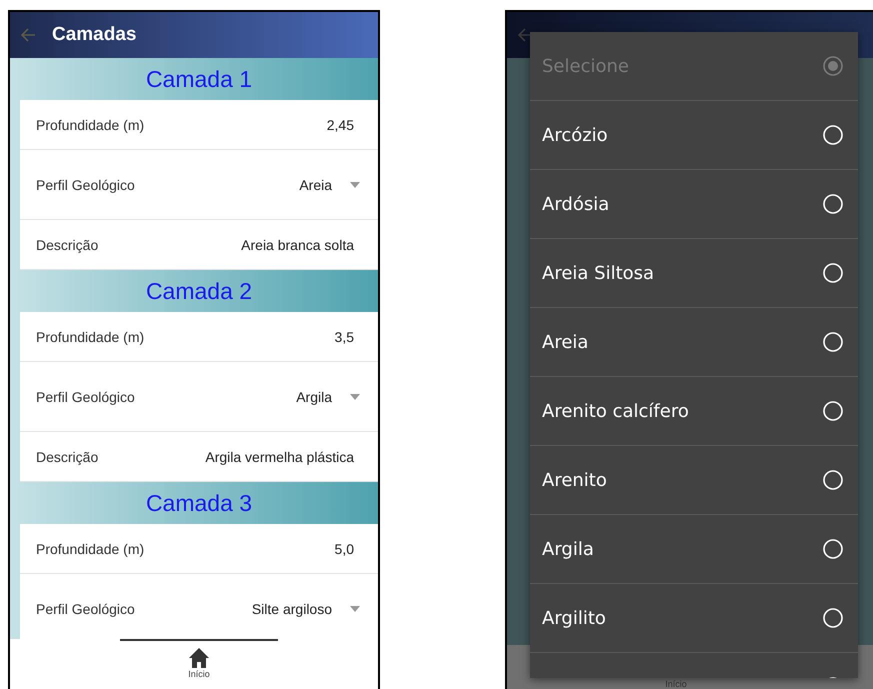  What do you see at coordinates (199, 658) in the screenshot?
I see `home-icon` at bounding box center [199, 658].